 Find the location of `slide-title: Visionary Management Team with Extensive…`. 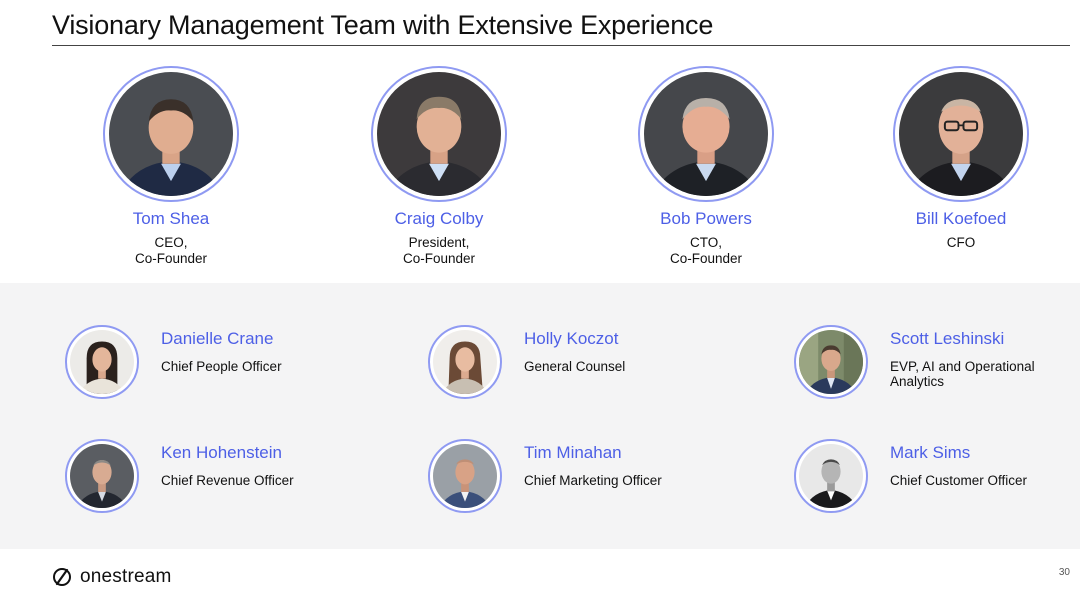

slide-title: Visionary Management Team with Extensive… is located at coordinates (383, 25).